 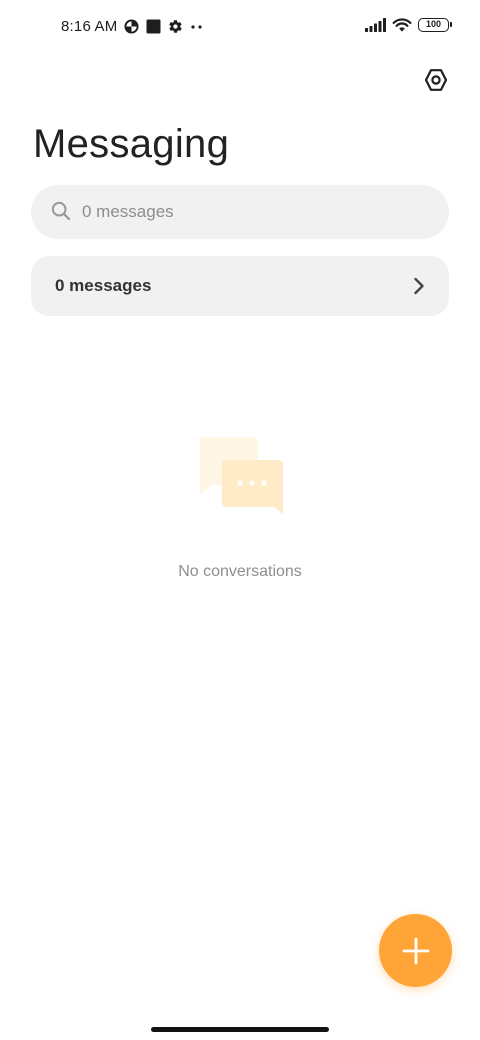 What do you see at coordinates (240, 571) in the screenshot?
I see `empty-state-text: No conversations` at bounding box center [240, 571].